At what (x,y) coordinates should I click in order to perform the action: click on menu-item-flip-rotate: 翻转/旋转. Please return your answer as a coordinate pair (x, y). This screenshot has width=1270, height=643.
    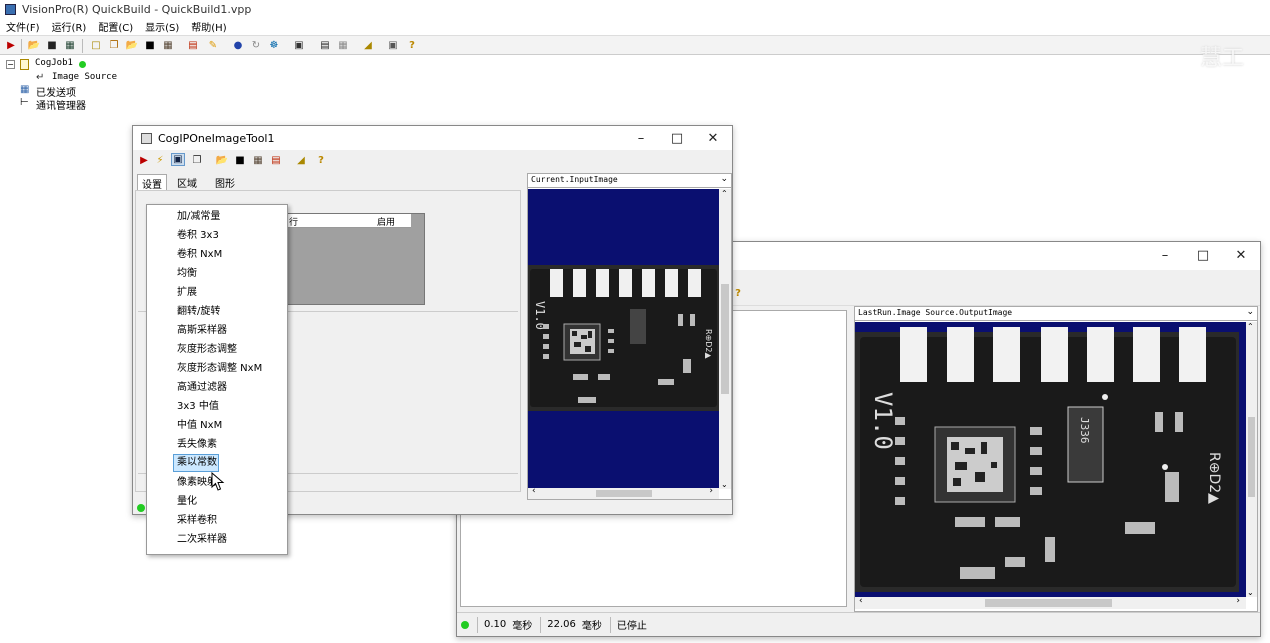
    Looking at the image, I should click on (217, 311).